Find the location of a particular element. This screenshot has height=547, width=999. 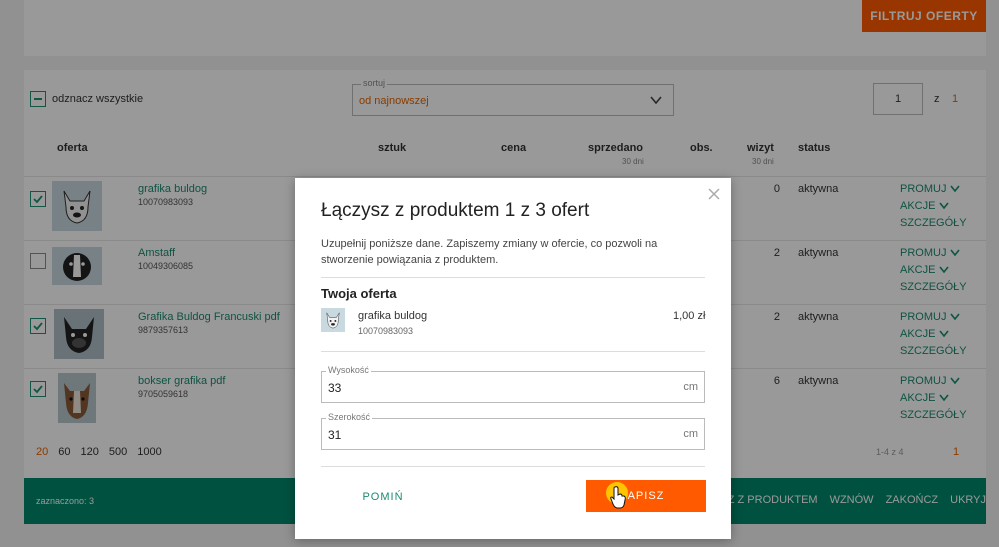

section-title: Twoja oferta is located at coordinates (359, 293).